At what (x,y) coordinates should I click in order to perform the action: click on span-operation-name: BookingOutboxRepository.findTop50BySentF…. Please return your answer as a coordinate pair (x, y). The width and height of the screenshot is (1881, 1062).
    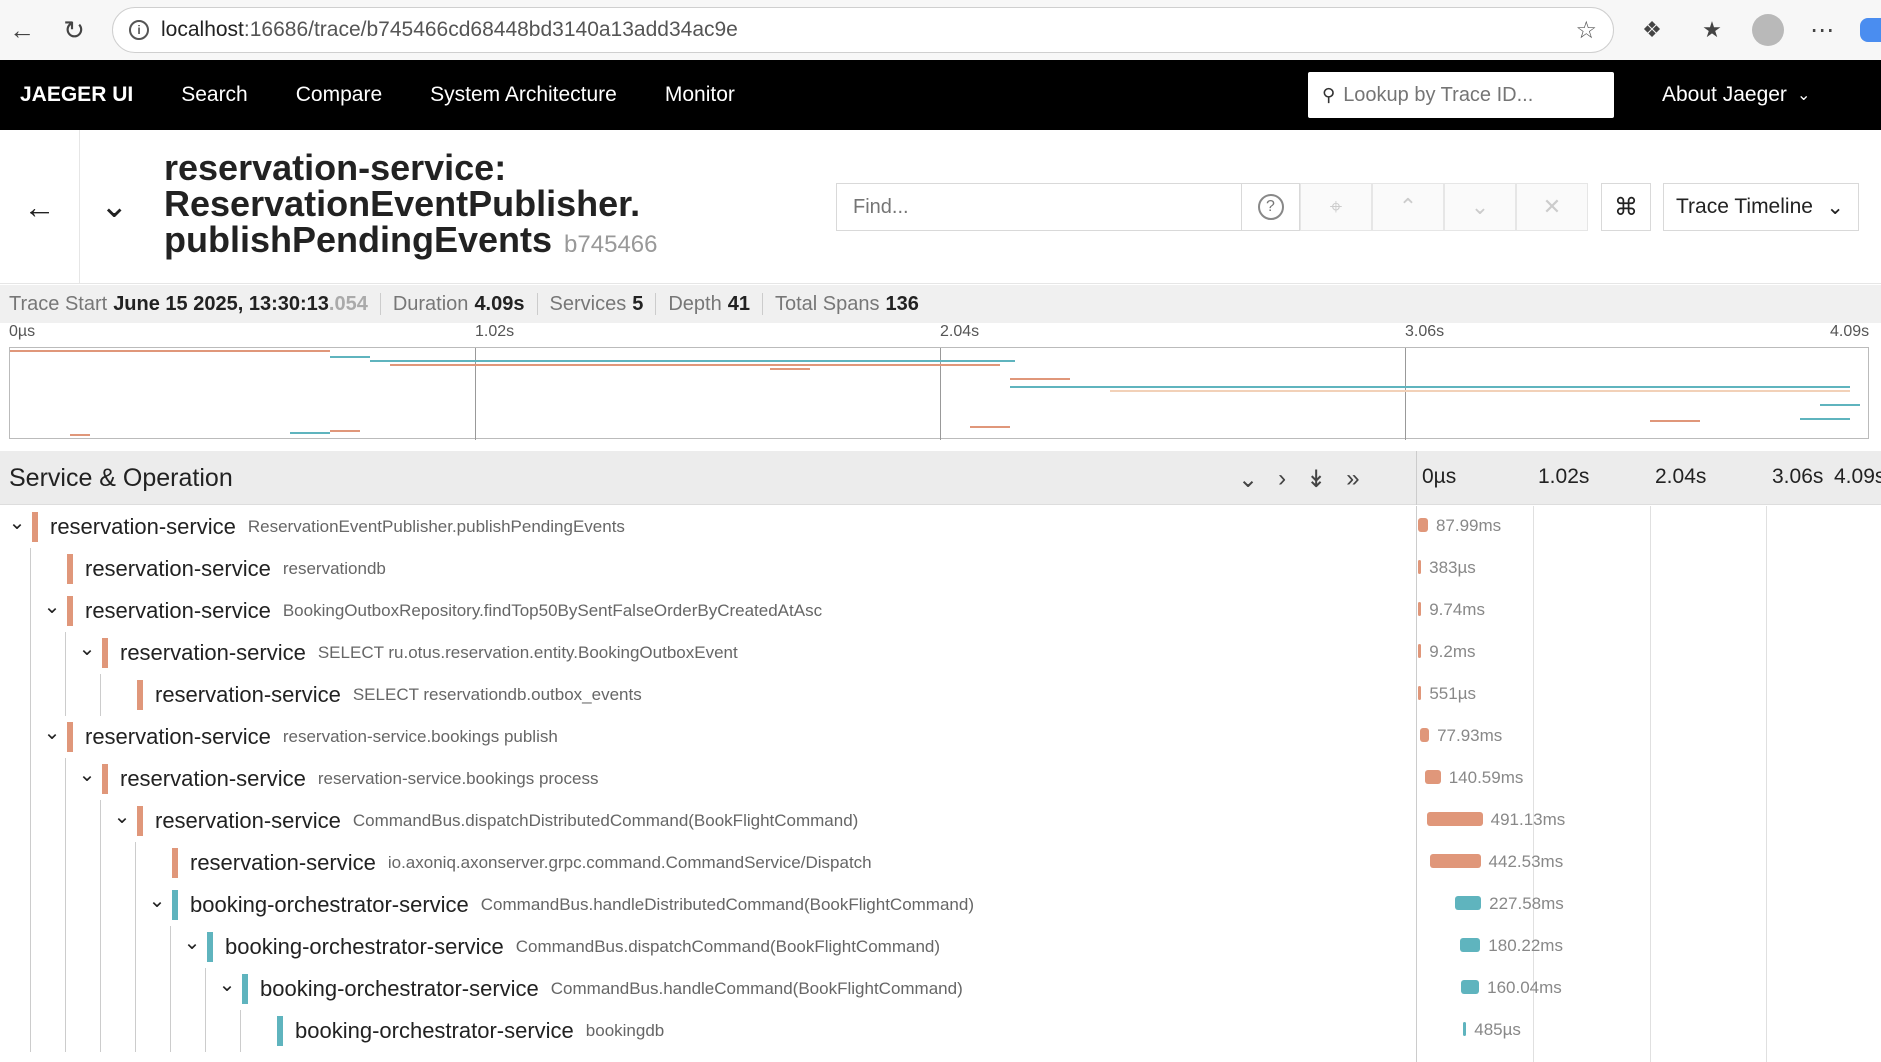
    Looking at the image, I should click on (552, 611).